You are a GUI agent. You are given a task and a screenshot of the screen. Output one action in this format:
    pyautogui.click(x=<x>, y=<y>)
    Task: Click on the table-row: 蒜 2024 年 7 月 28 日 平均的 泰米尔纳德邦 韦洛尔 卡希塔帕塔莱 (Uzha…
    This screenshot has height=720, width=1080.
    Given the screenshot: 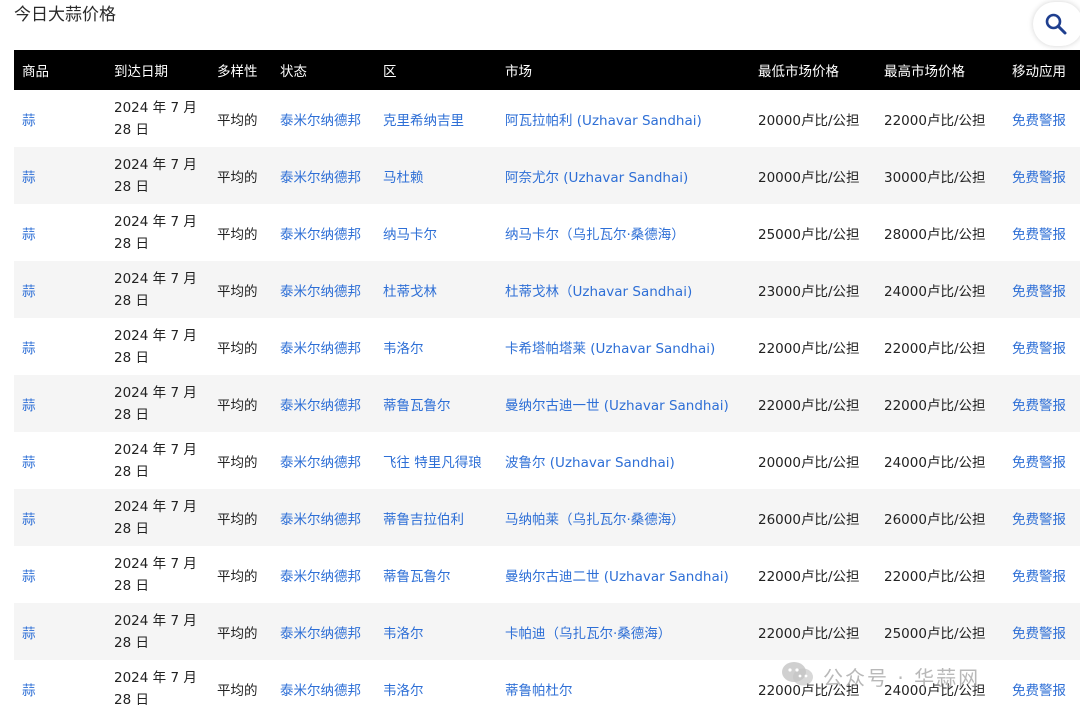 What is the action you would take?
    pyautogui.click(x=547, y=346)
    